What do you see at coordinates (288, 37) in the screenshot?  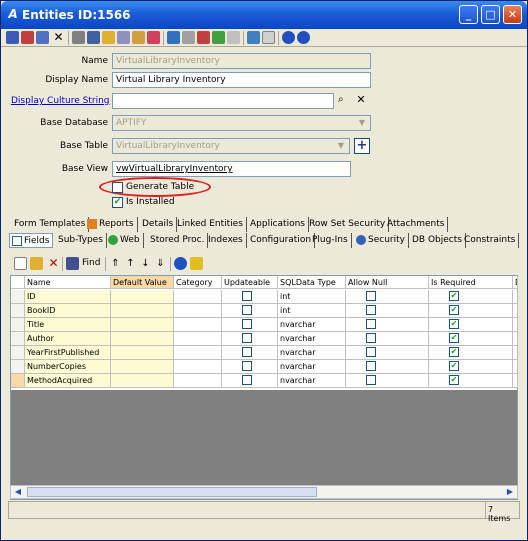 I see `help-icon` at bounding box center [288, 37].